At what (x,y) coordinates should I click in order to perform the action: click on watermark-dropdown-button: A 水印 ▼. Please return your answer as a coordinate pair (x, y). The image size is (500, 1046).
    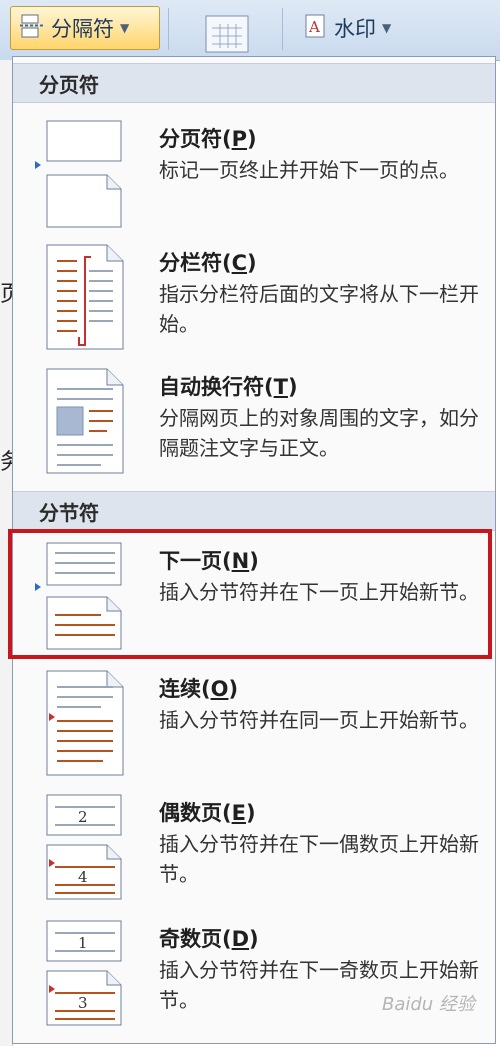
    Looking at the image, I should click on (361, 28).